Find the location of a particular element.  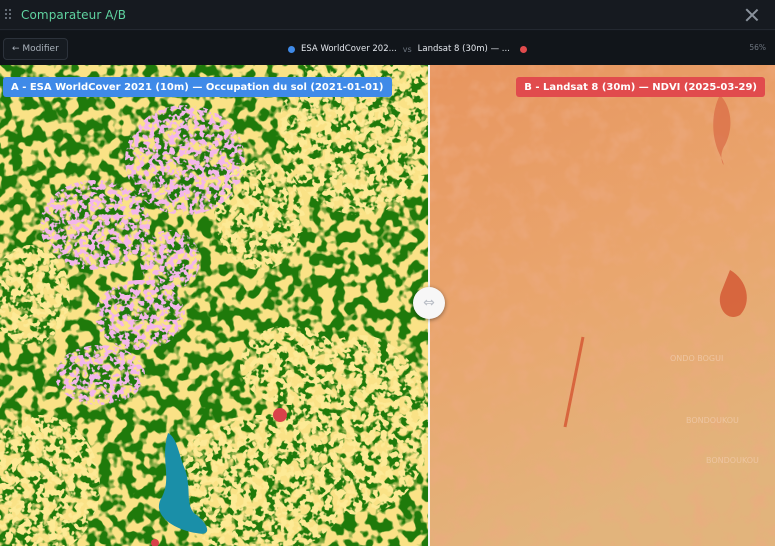

window-title: Comparateur A/B is located at coordinates (74, 14).